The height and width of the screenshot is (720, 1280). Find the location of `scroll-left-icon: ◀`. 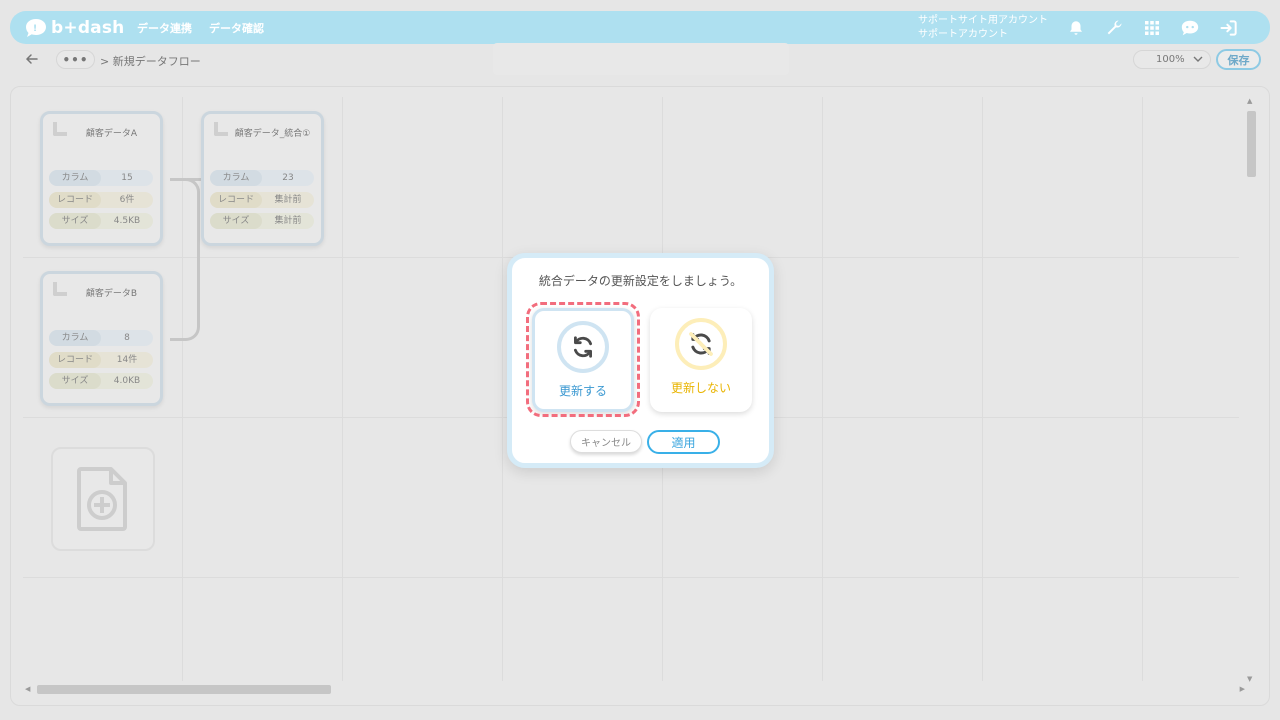

scroll-left-icon: ◀ is located at coordinates (27, 689).